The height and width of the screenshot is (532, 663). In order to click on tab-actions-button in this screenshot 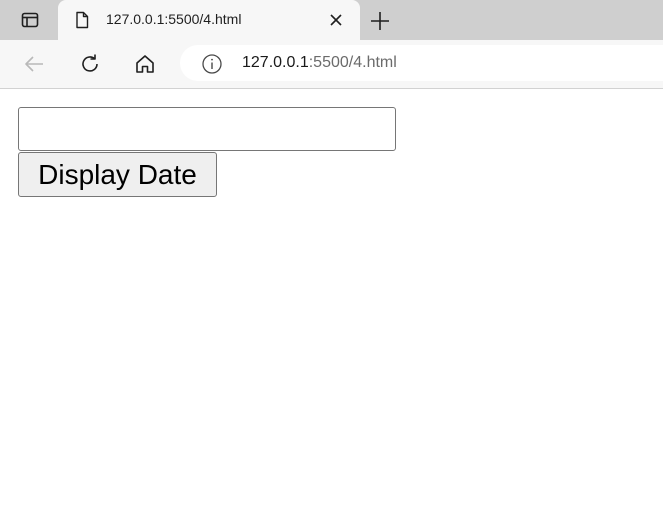, I will do `click(30, 20)`.